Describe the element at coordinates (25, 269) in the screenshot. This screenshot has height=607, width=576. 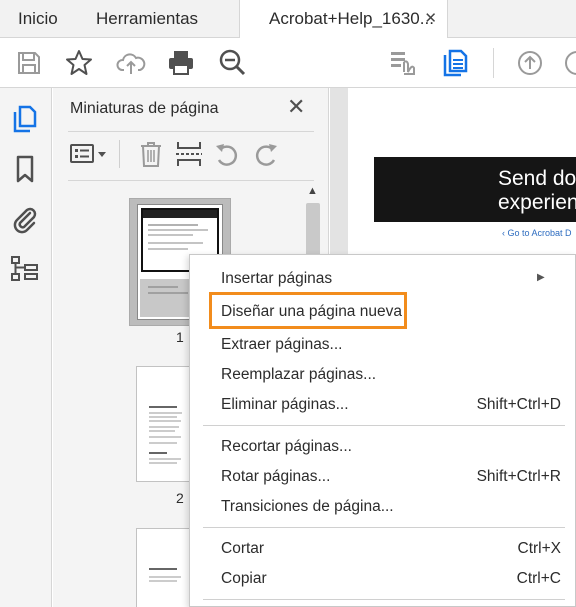
I see `structure-icon` at that location.